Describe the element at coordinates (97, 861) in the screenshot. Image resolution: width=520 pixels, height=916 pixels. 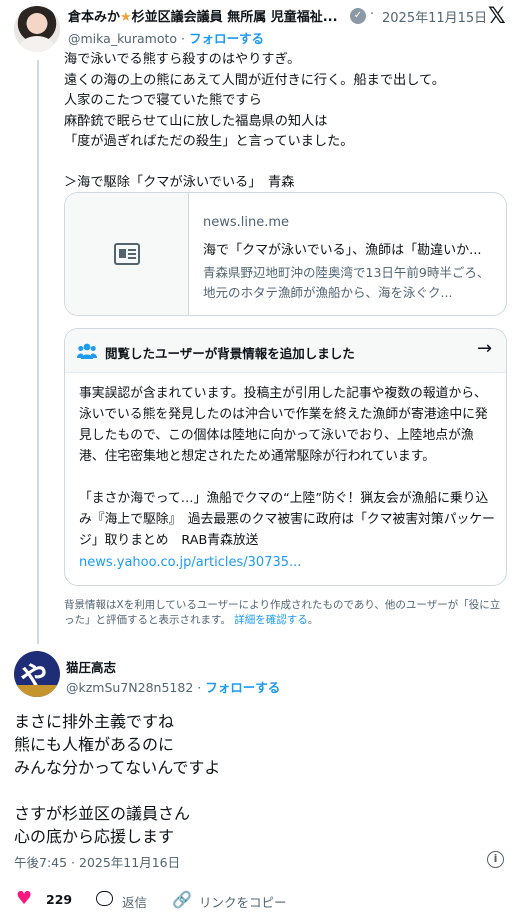
I see `reply-timestamp: 午後7:45 · 2025年11月16日` at that location.